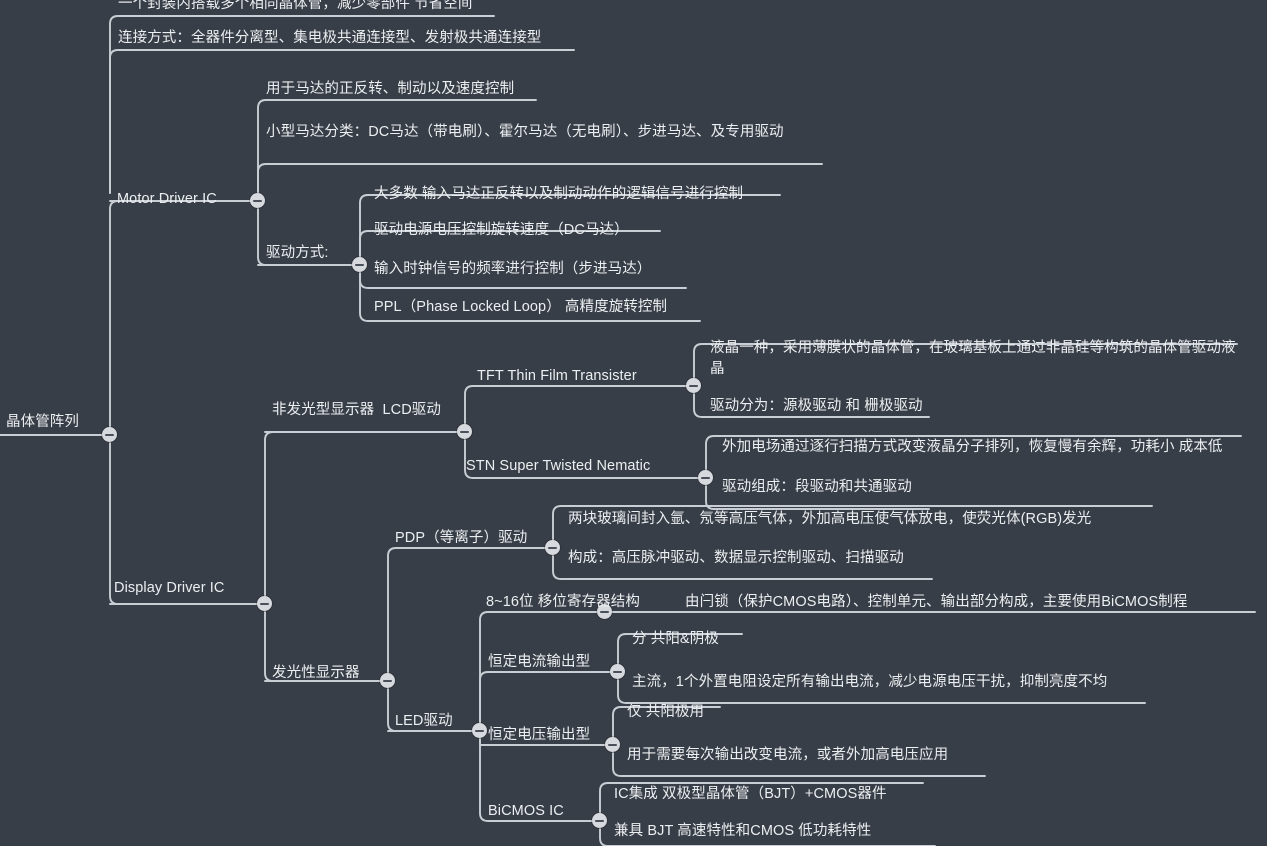 This screenshot has width=1267, height=846. What do you see at coordinates (787, 755) in the screenshot?
I see `node-constant-voltage-desc: 用于需要每次输出改变电流，或者外加高电压应用` at bounding box center [787, 755].